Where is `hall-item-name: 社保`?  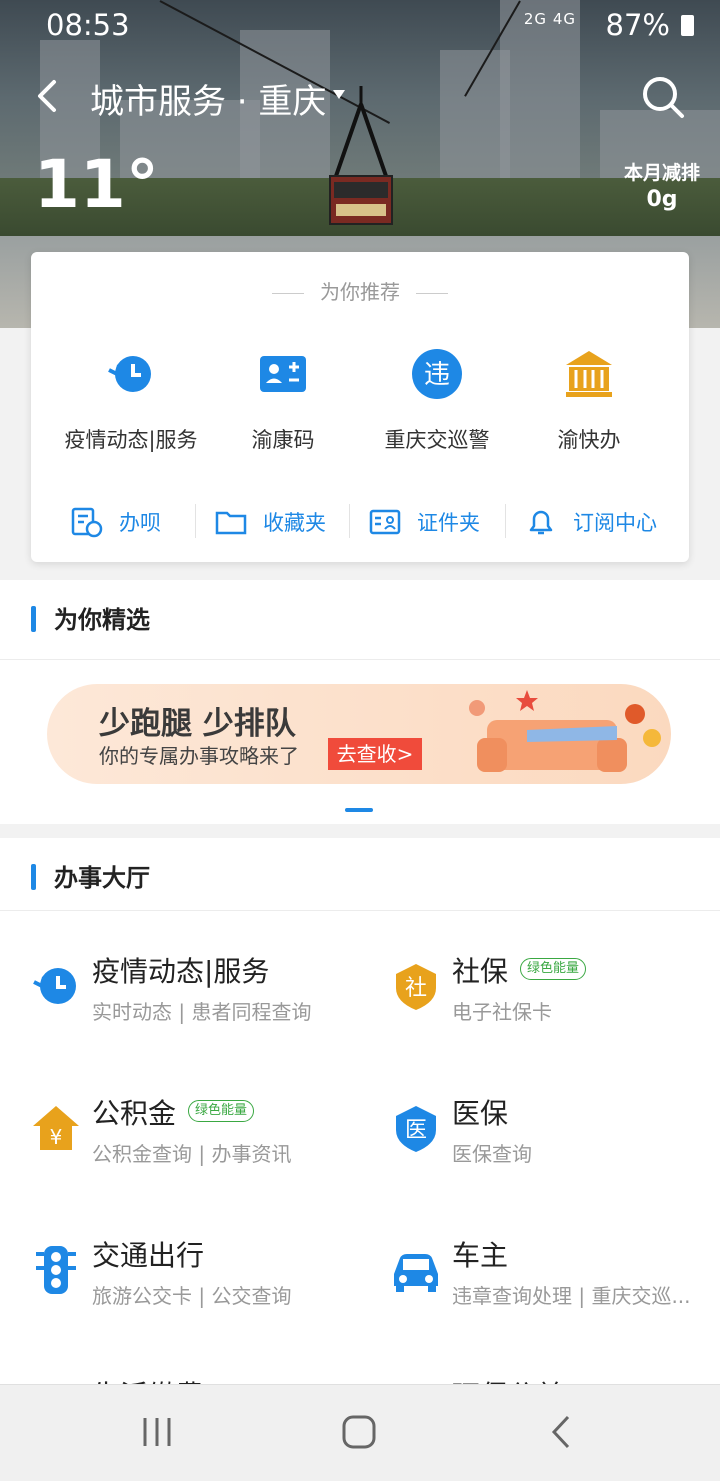
hall-item-name: 社保 is located at coordinates (480, 971).